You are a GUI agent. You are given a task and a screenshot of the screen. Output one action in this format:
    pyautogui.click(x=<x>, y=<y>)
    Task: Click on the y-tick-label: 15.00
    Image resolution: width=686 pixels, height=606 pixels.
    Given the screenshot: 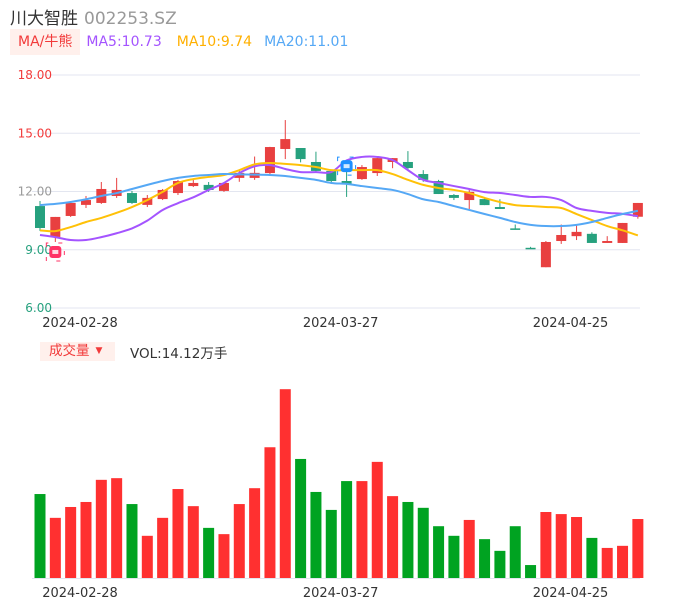 What is the action you would take?
    pyautogui.click(x=35, y=133)
    